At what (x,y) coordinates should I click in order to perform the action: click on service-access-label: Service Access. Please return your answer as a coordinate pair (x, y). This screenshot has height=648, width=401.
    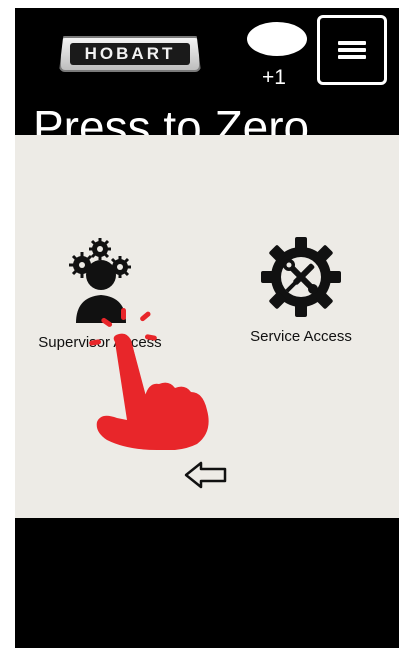
    Looking at the image, I should click on (301, 336).